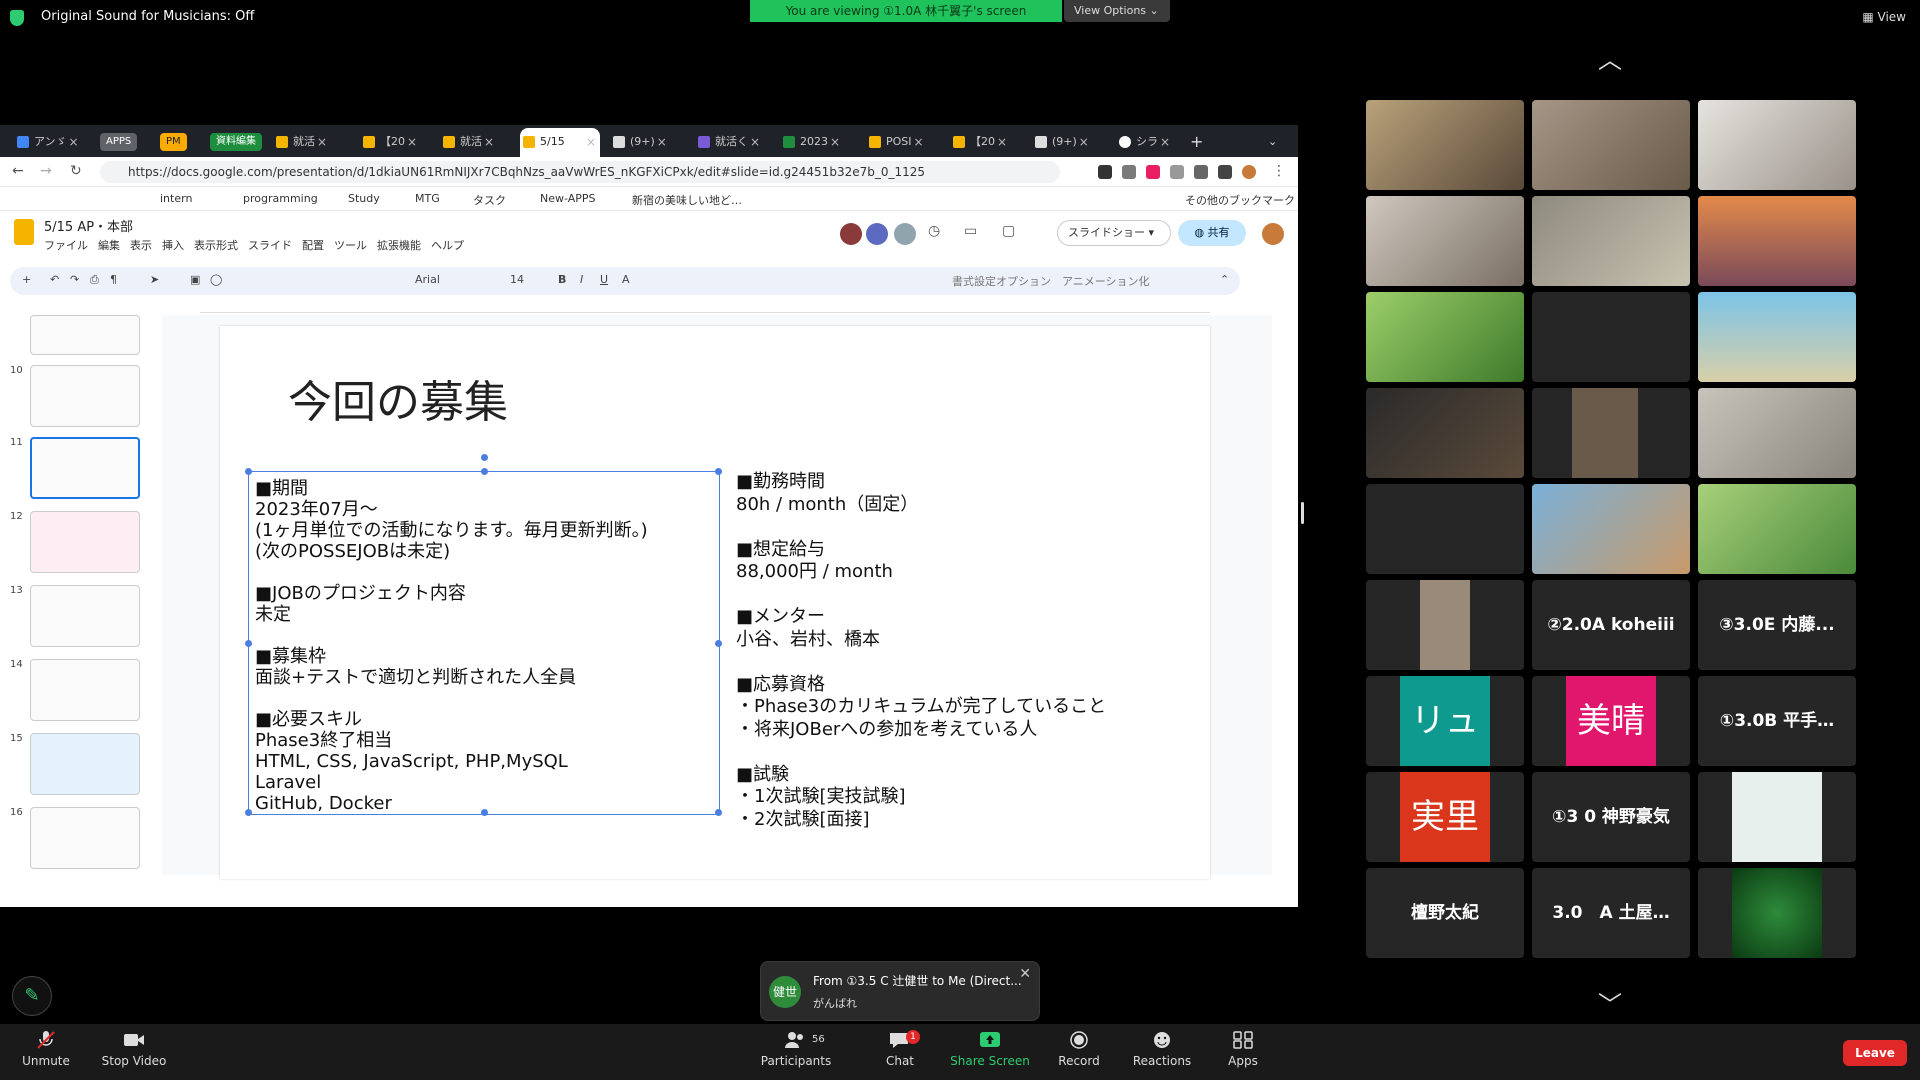  I want to click on share-resize-handle, so click(1302, 513).